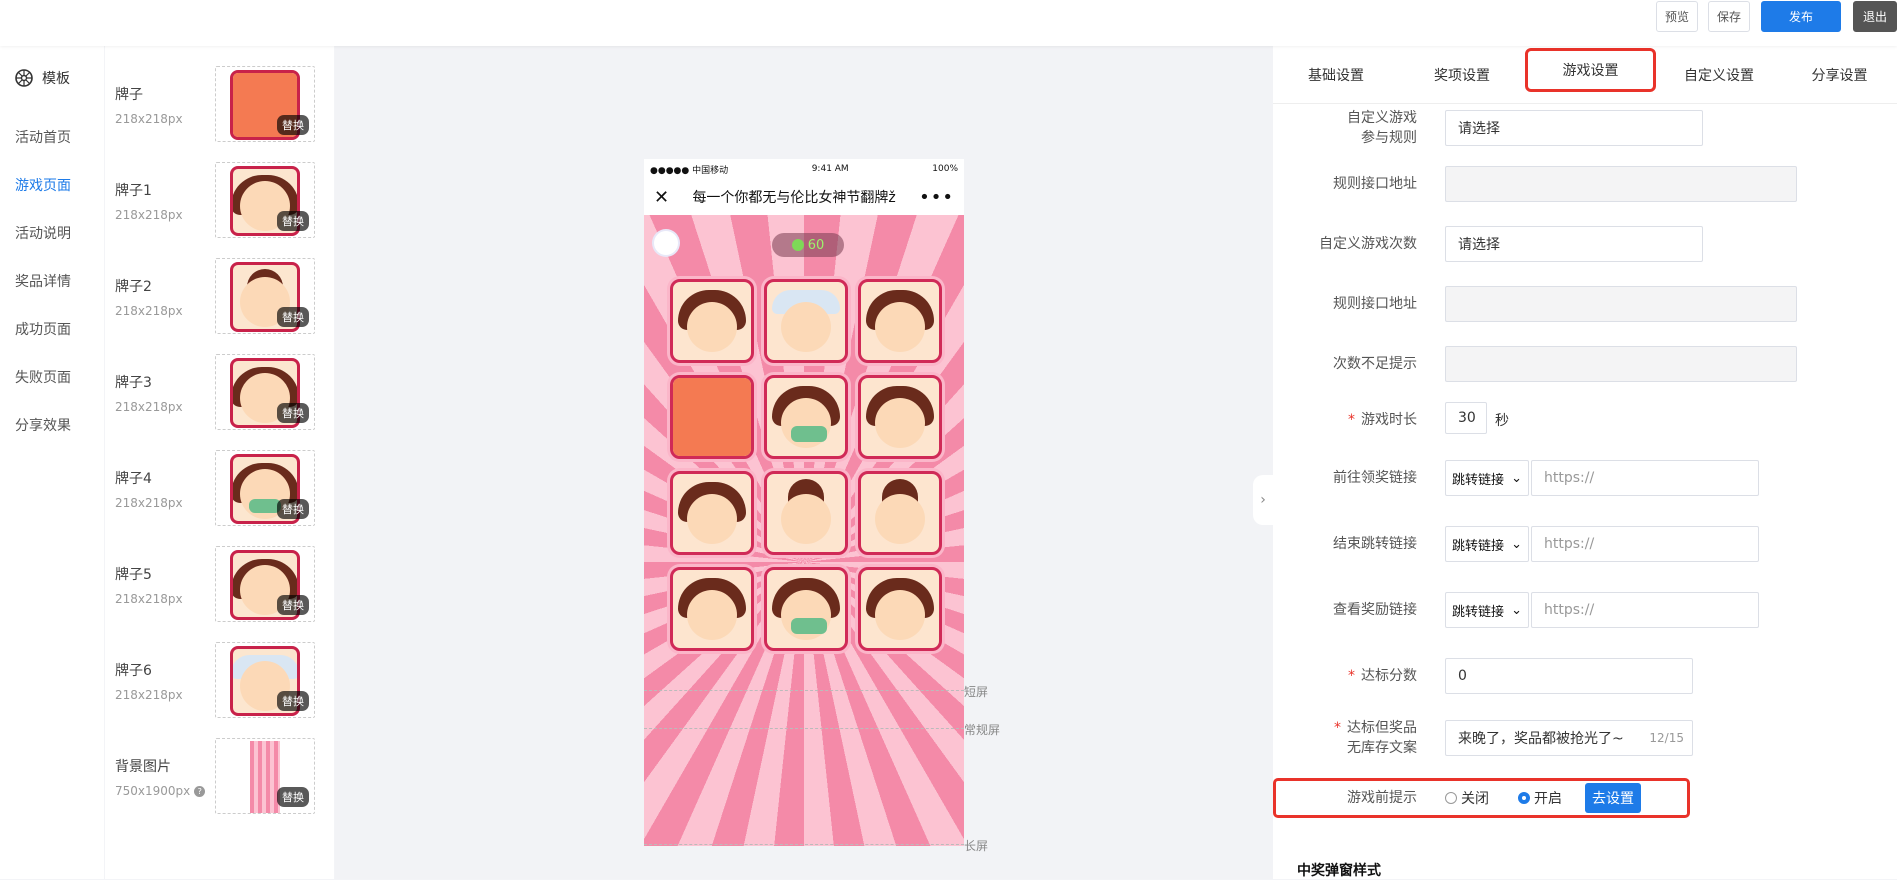 This screenshot has height=880, width=1897. I want to click on nav-share-effect: 分享效果, so click(43, 425).